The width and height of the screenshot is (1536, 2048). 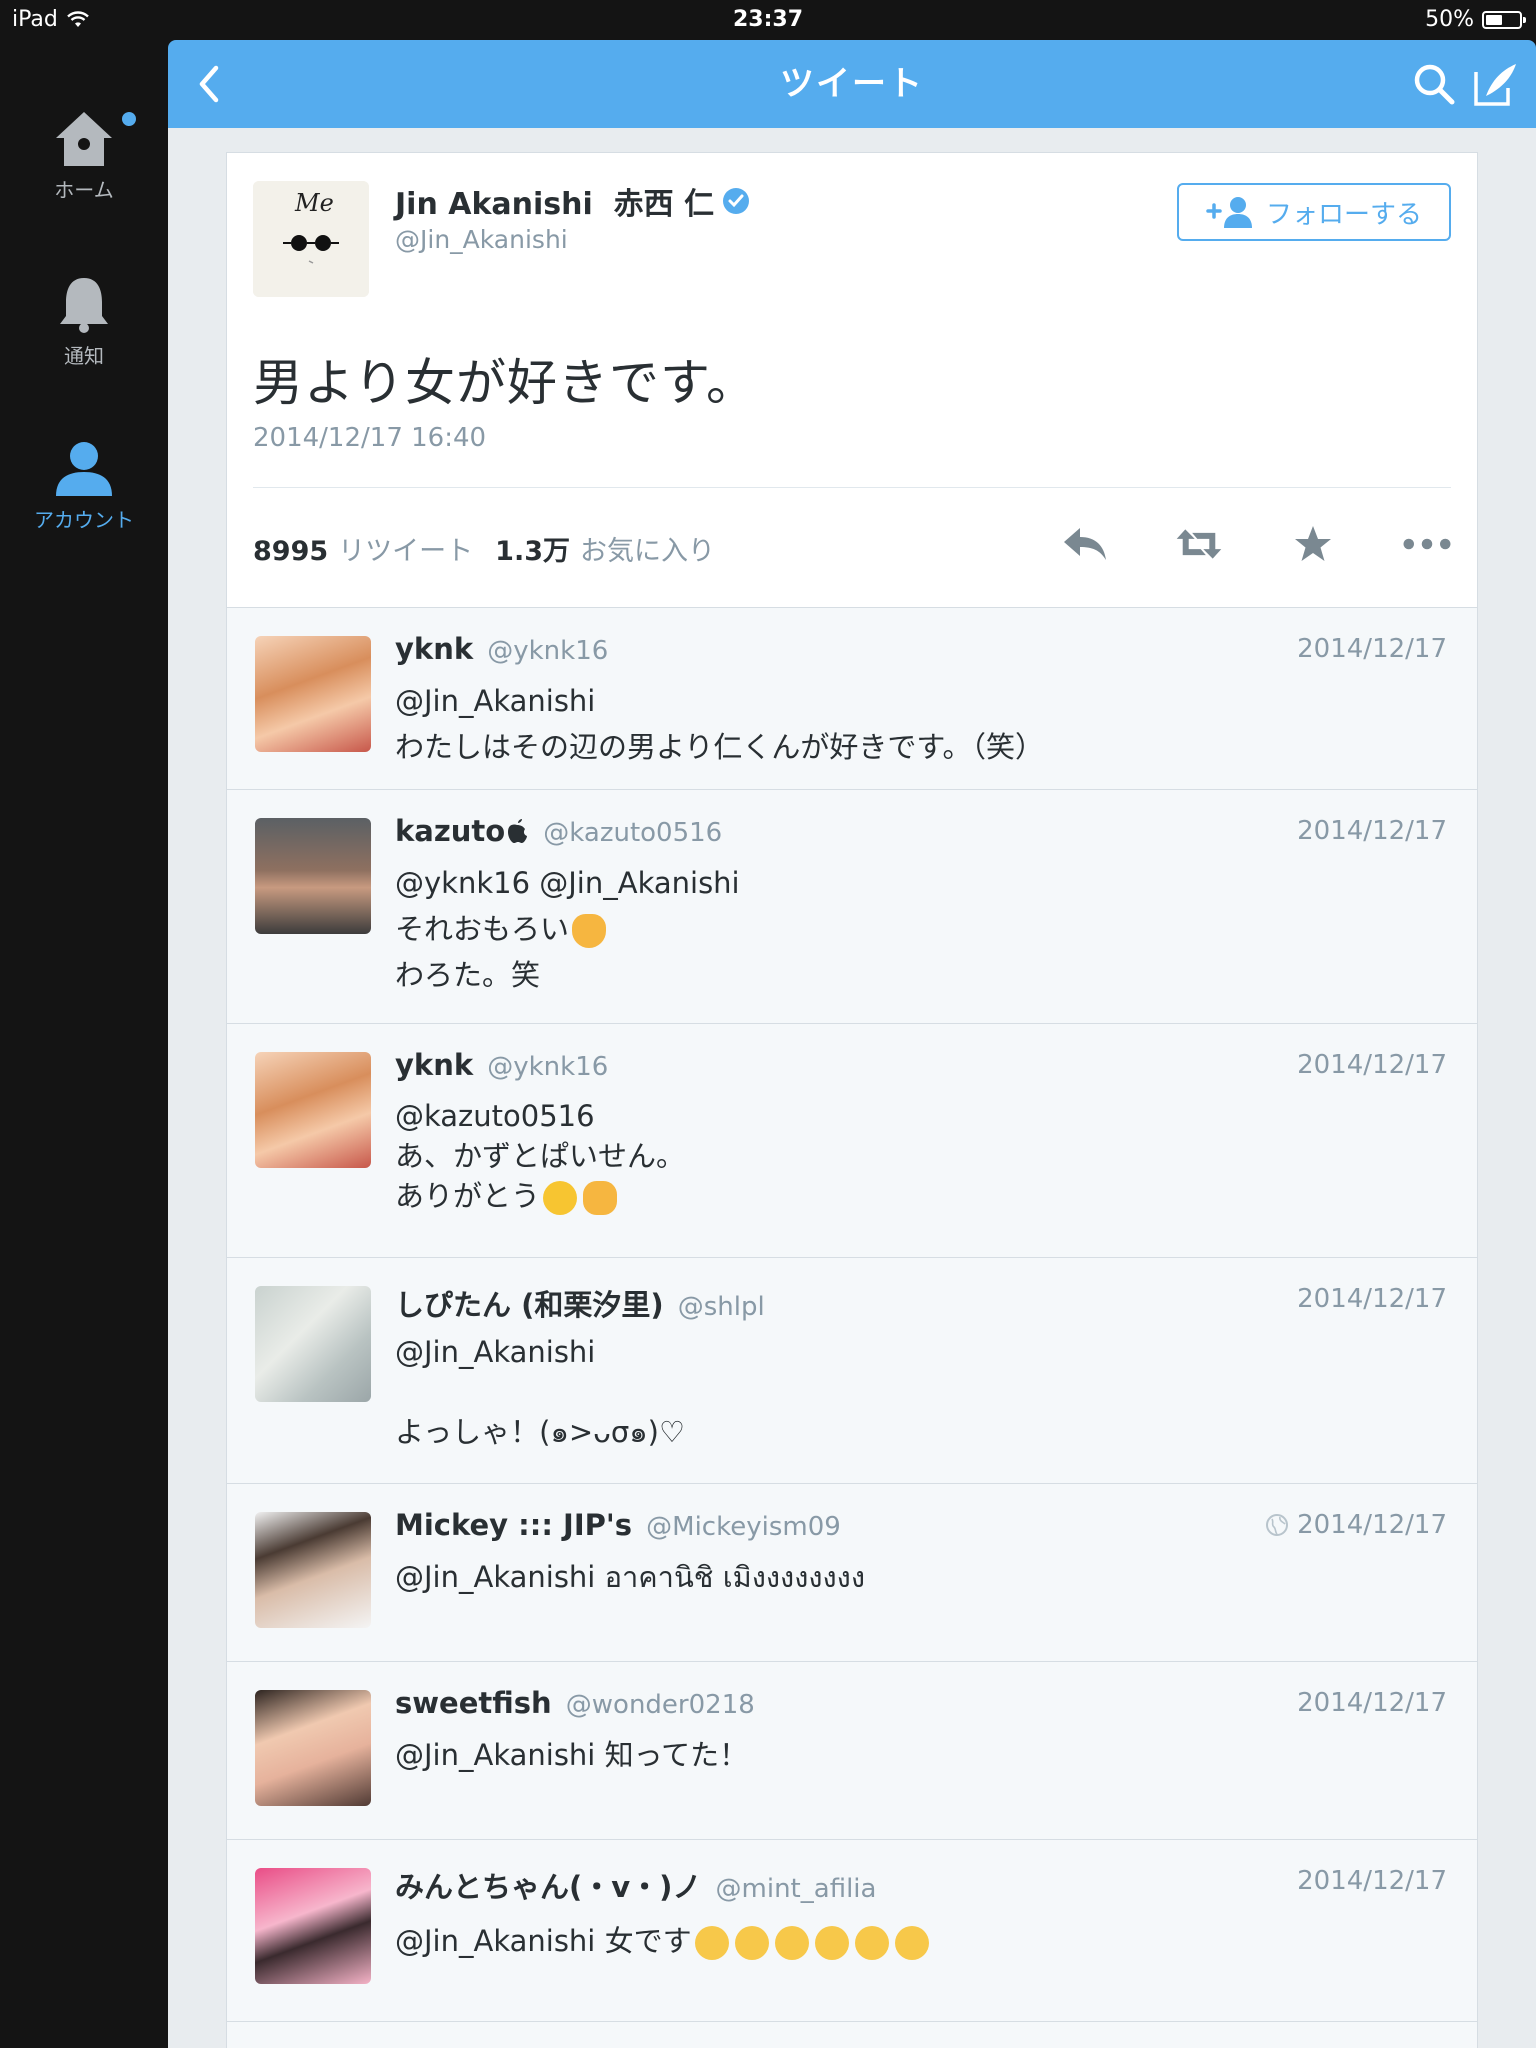 I want to click on retweet-button, so click(x=1199, y=544).